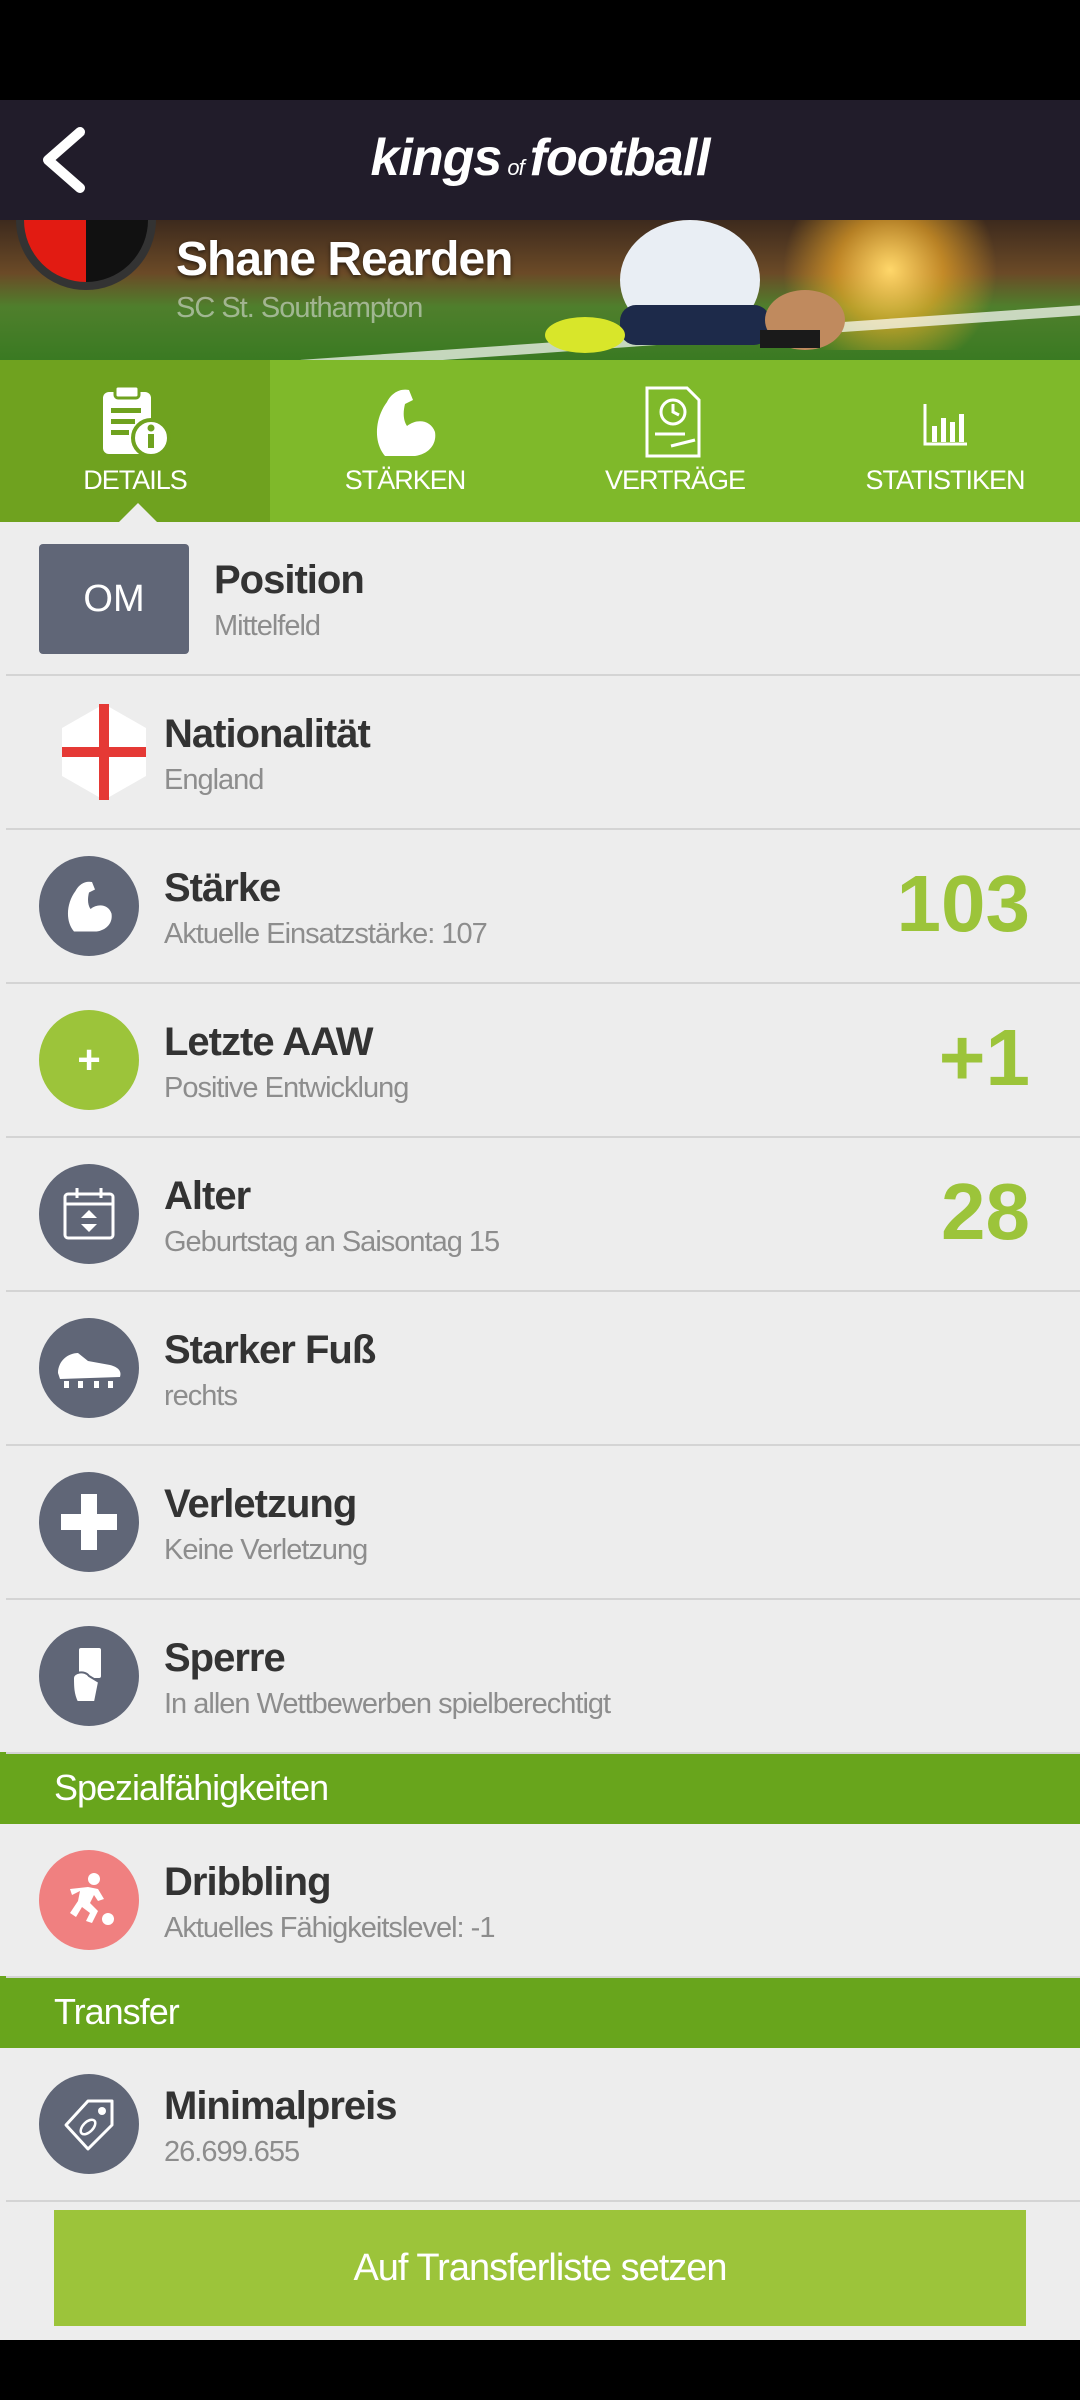  I want to click on row-title: Nationalität, so click(267, 734).